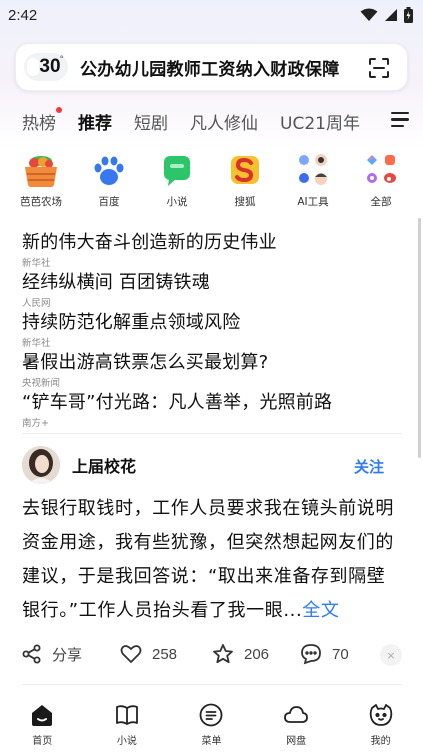 The width and height of the screenshot is (423, 752). I want to click on nav-cloud-drive: 网盘, so click(296, 720).